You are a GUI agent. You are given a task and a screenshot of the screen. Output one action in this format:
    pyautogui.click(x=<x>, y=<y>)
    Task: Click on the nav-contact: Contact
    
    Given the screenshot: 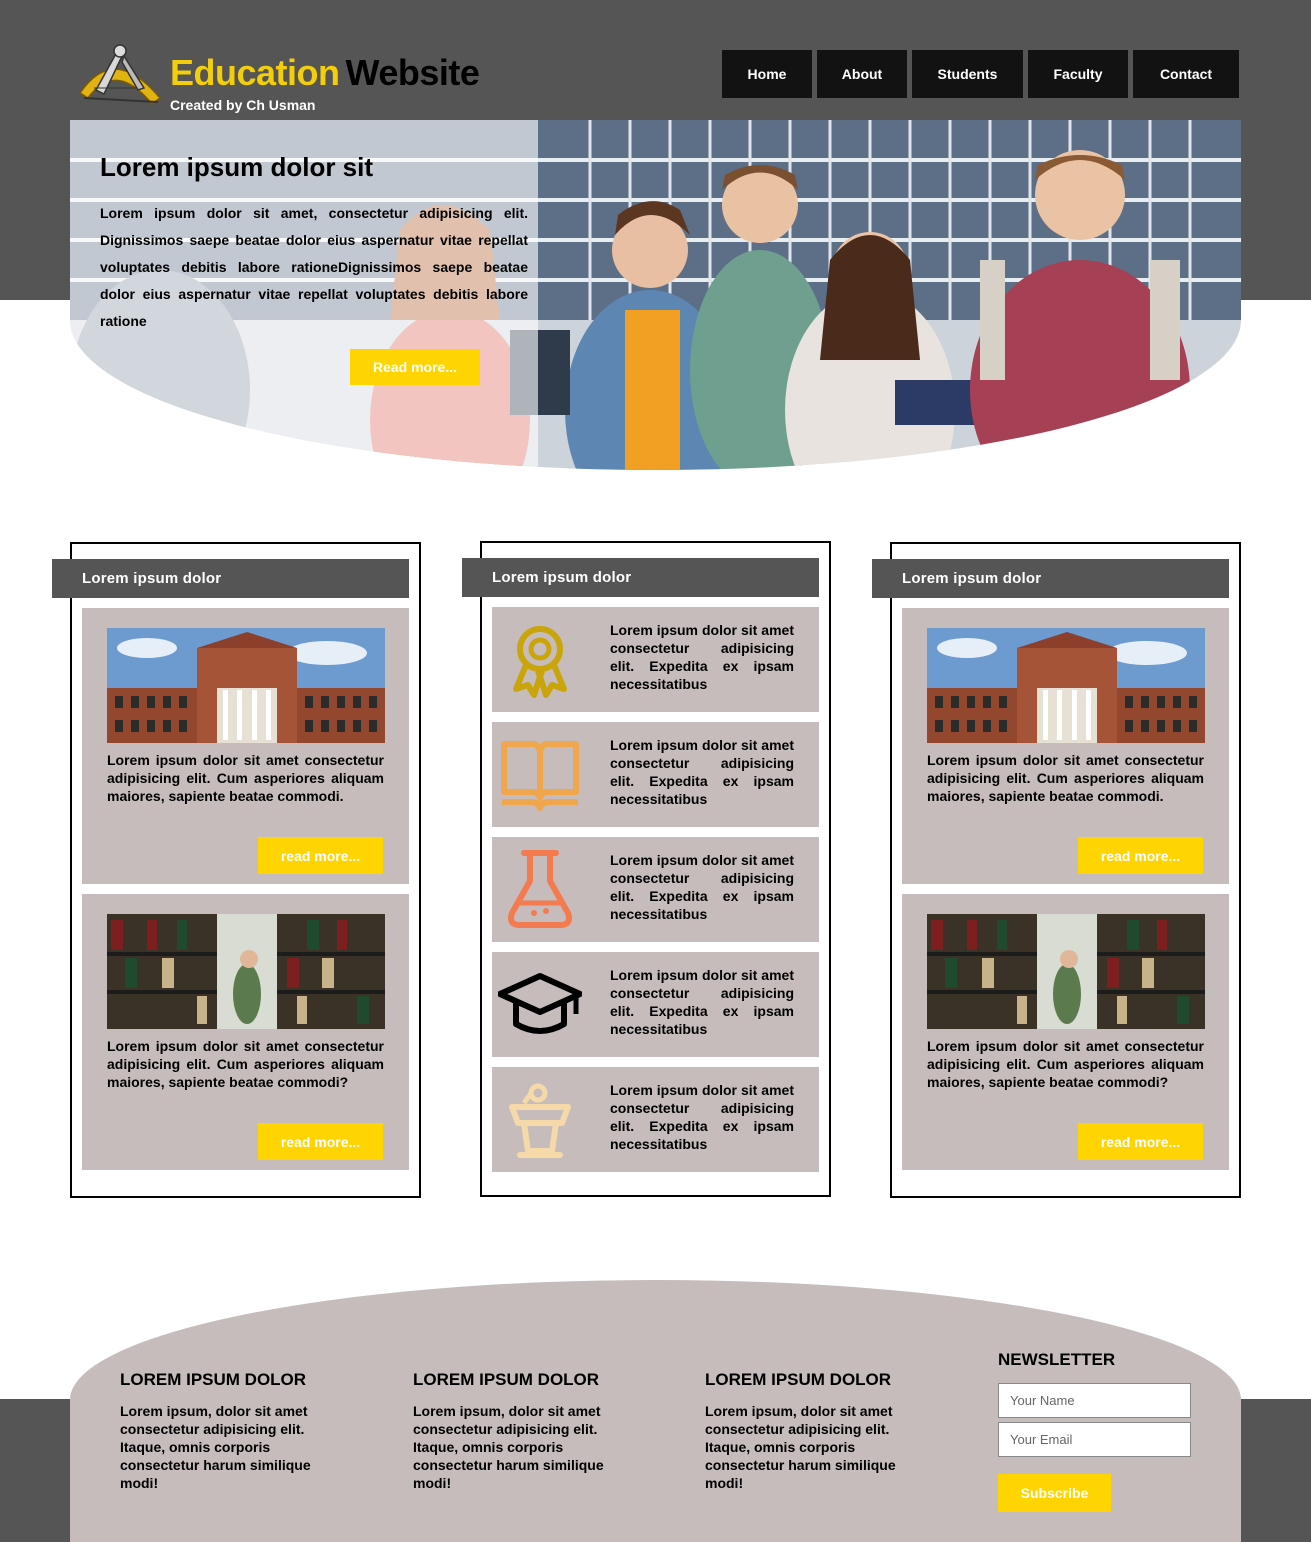 What is the action you would take?
    pyautogui.click(x=1186, y=74)
    